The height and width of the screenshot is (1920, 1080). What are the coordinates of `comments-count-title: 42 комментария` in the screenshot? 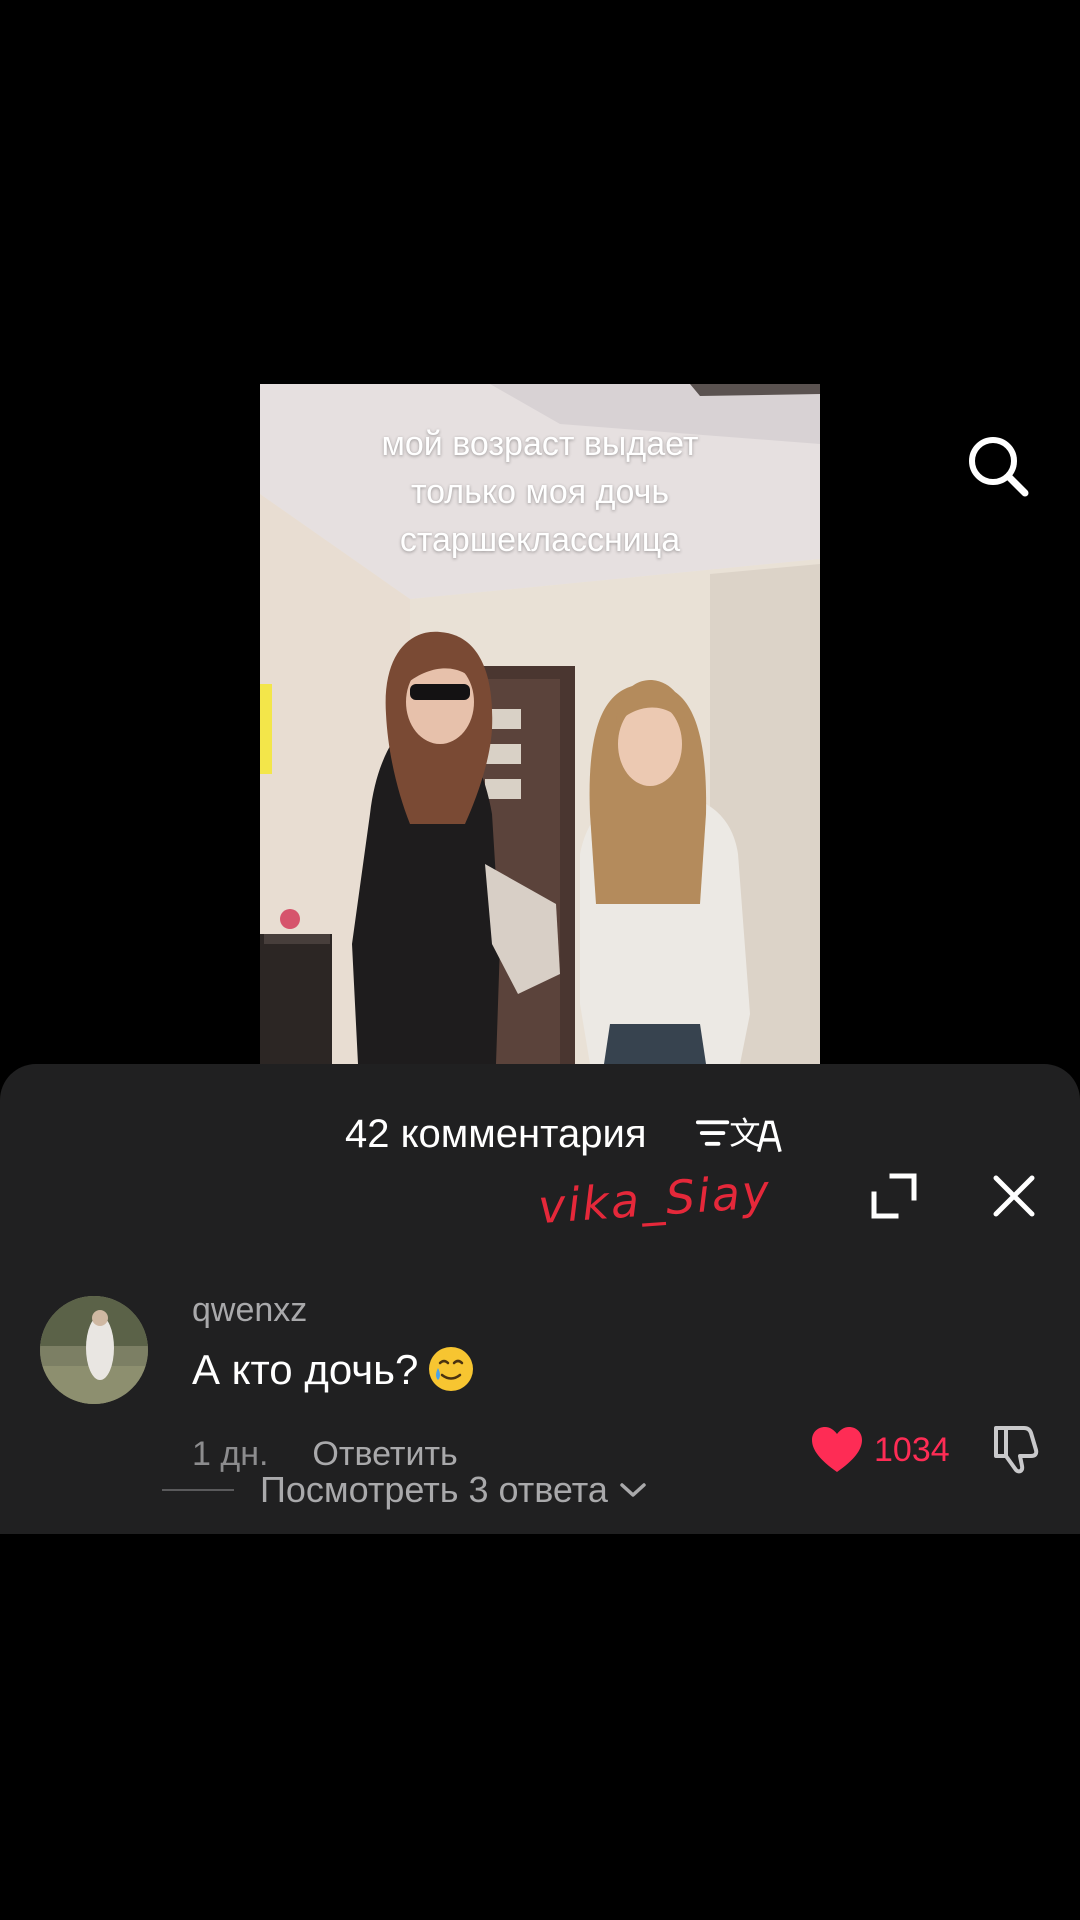 It's located at (496, 1134).